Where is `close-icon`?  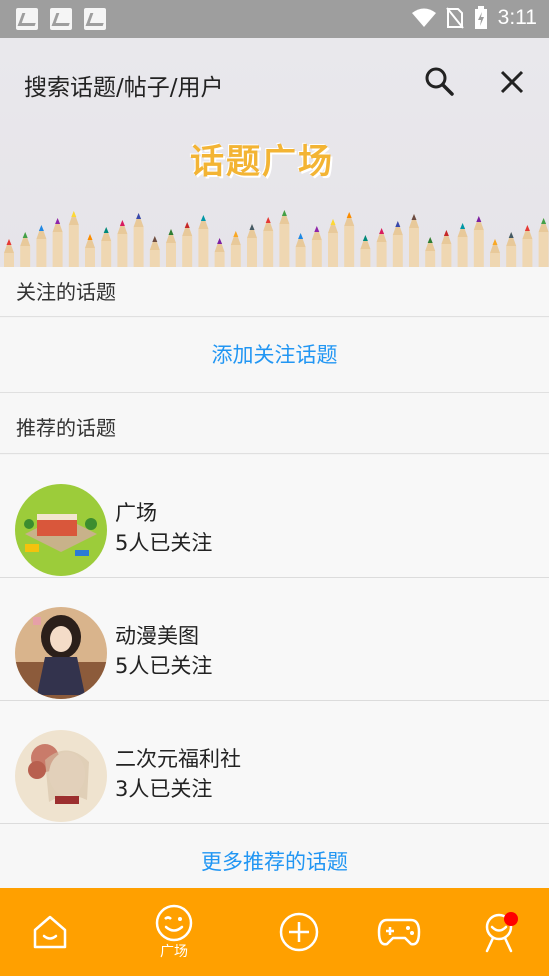
close-icon is located at coordinates (512, 82).